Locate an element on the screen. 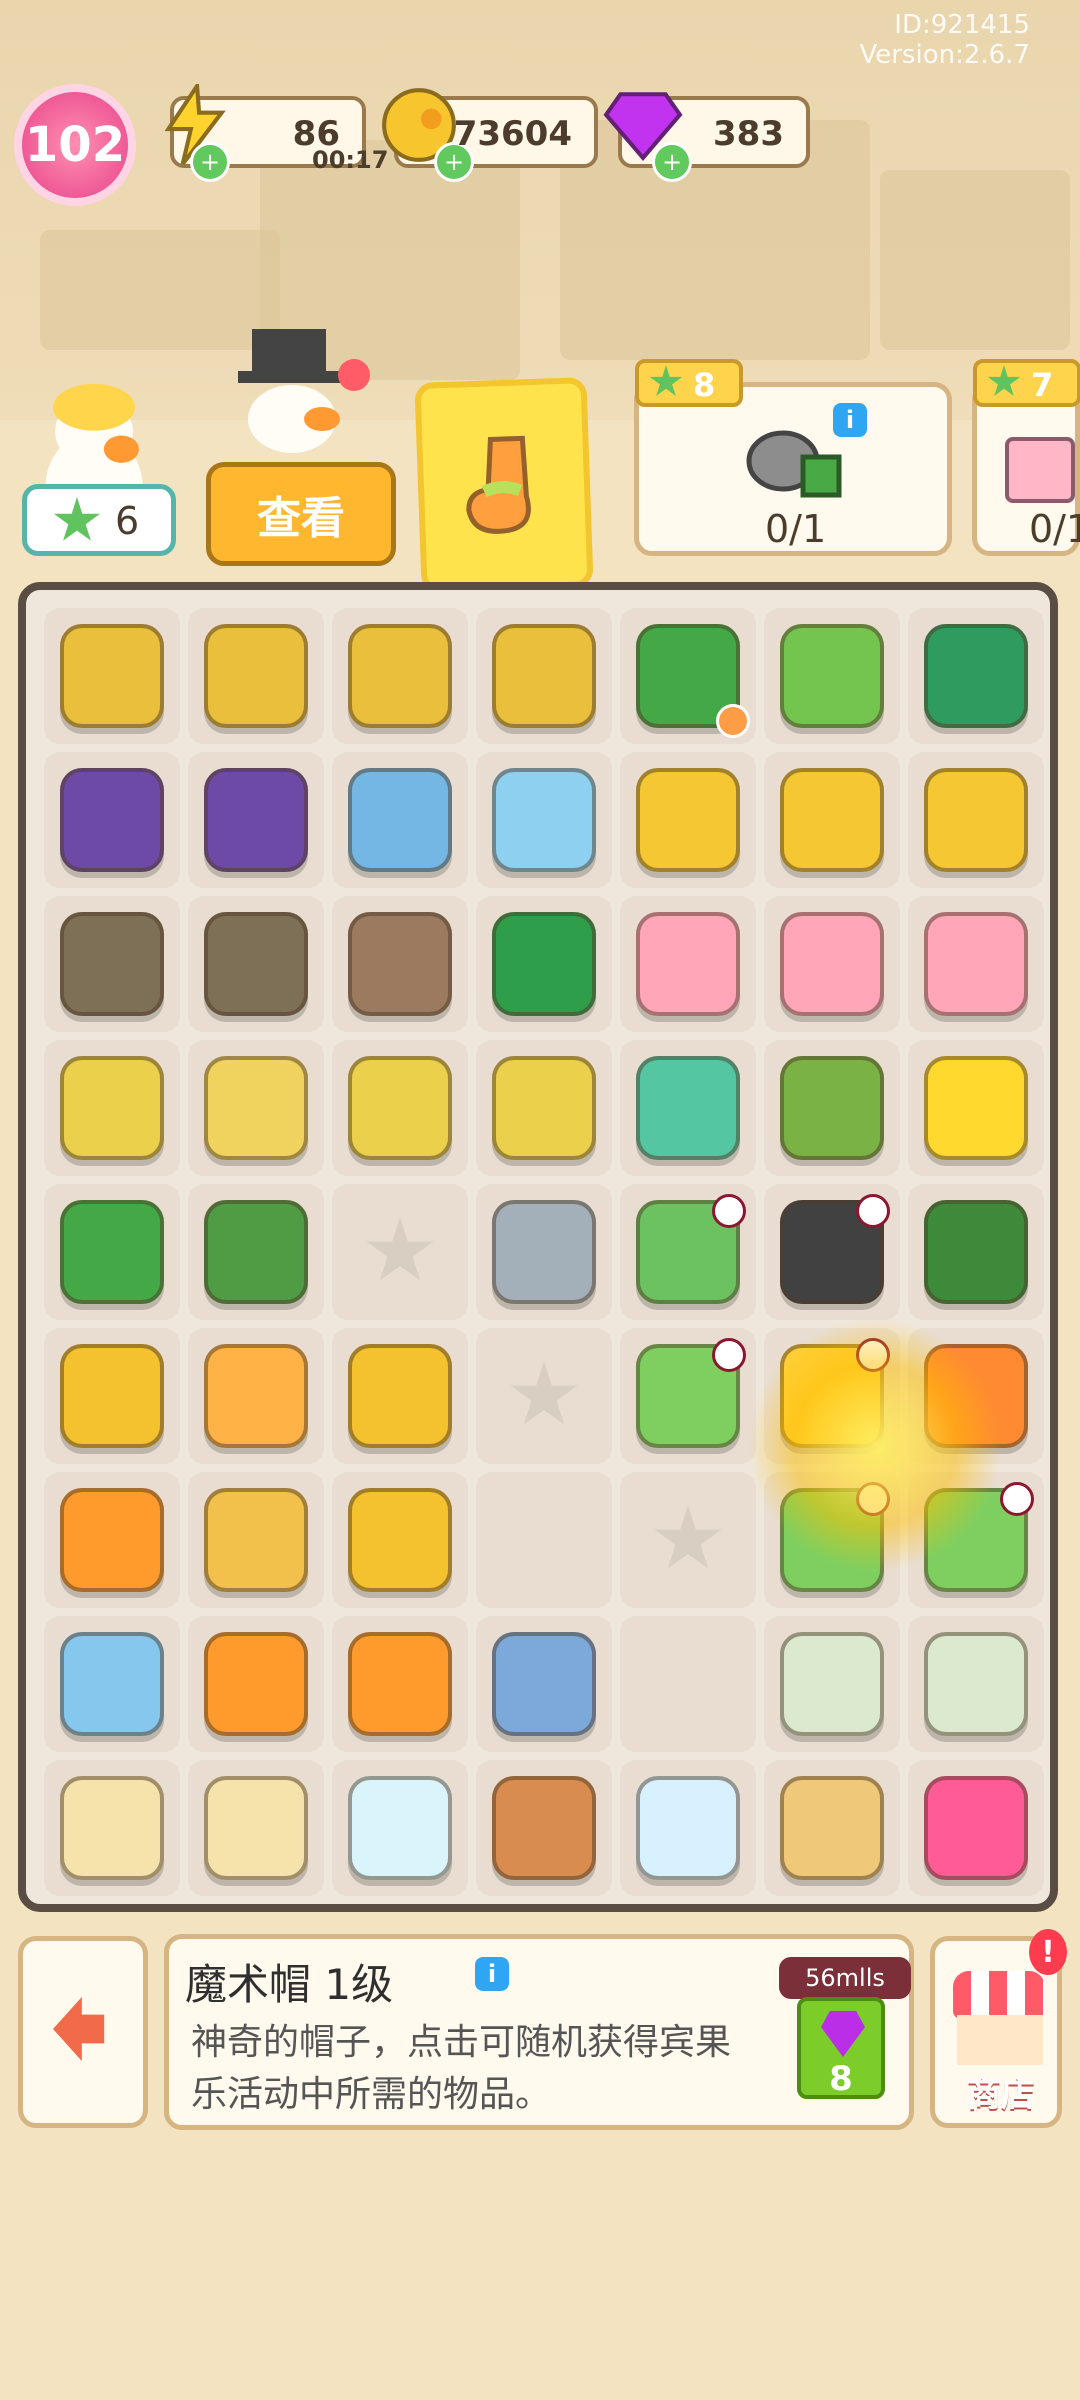 The width and height of the screenshot is (1080, 2400). coin-value: 73604 is located at coordinates (512, 134).